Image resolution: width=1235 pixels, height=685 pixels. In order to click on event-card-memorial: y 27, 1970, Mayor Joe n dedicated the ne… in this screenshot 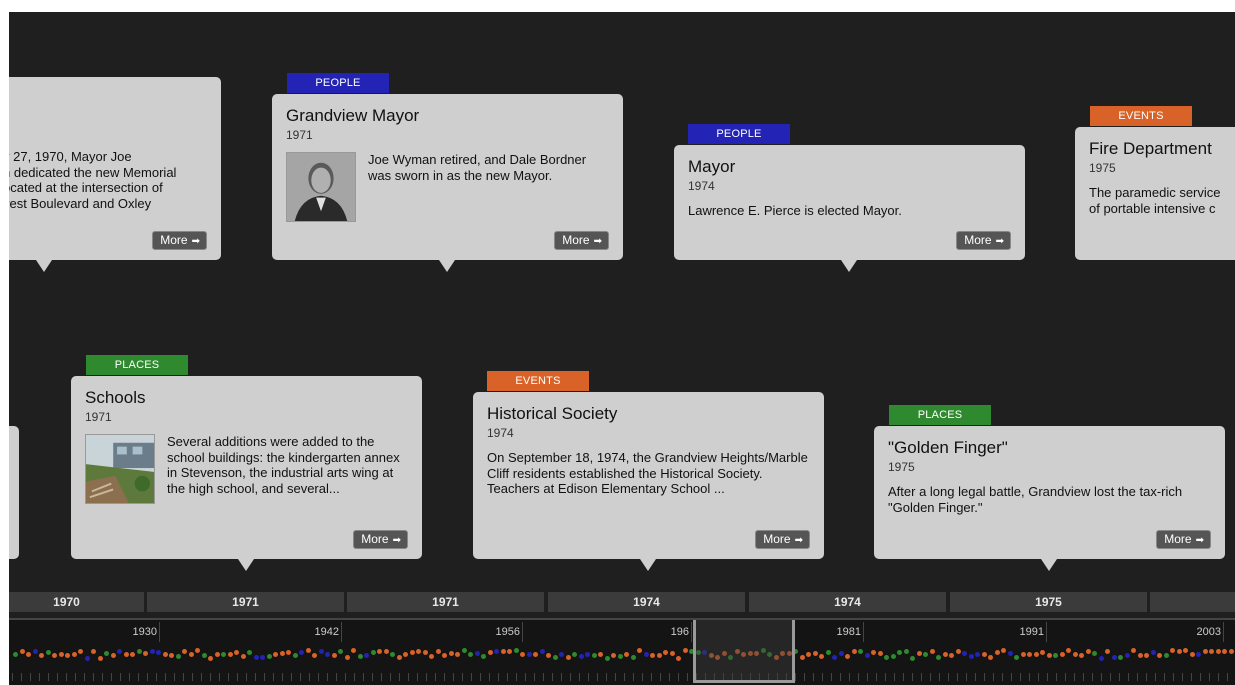, I will do `click(115, 174)`.